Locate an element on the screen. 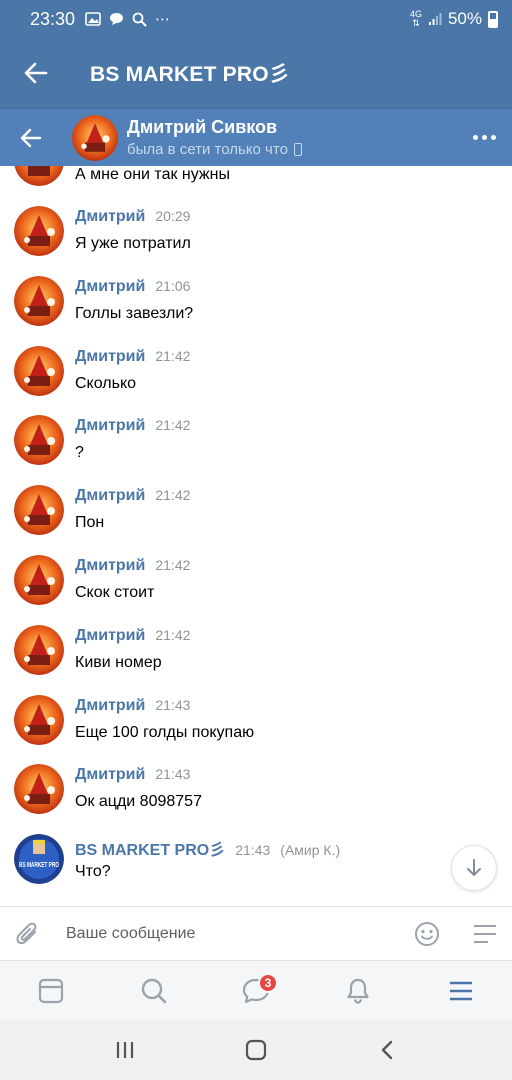 This screenshot has height=1080, width=512. message-item: Дмитрий 20:29 Я уже потратил is located at coordinates (256, 241).